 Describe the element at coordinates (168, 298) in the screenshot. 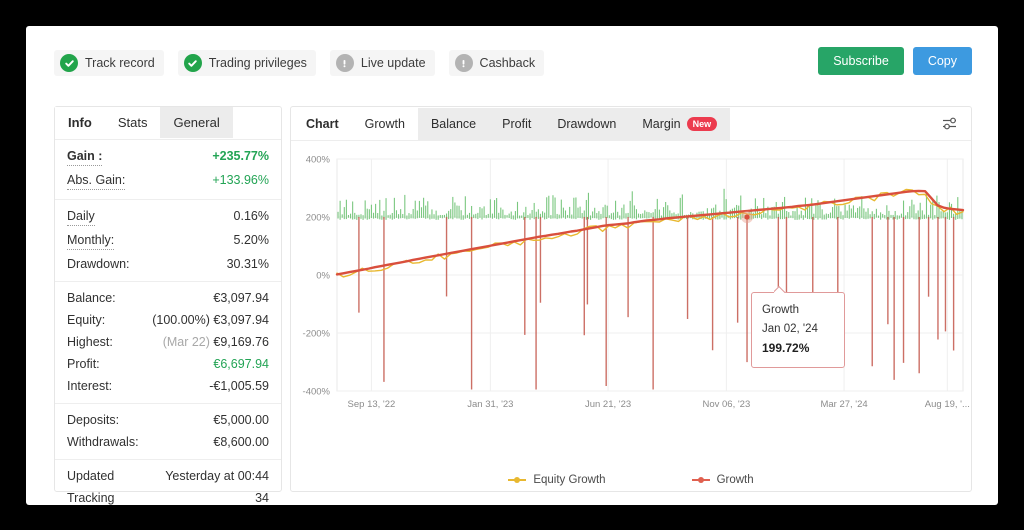

I see `stats-row: Balance: €3,097.94` at that location.